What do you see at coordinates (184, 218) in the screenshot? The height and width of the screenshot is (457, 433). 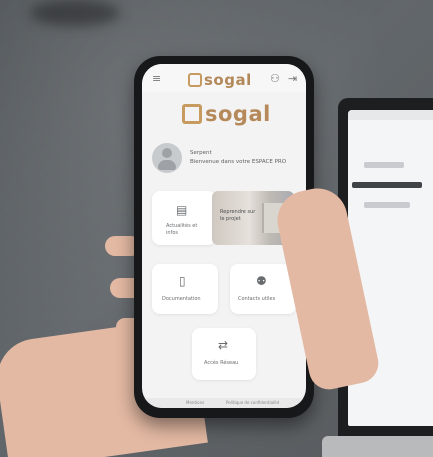 I see `card-news: ▤ Actualités et infos` at bounding box center [184, 218].